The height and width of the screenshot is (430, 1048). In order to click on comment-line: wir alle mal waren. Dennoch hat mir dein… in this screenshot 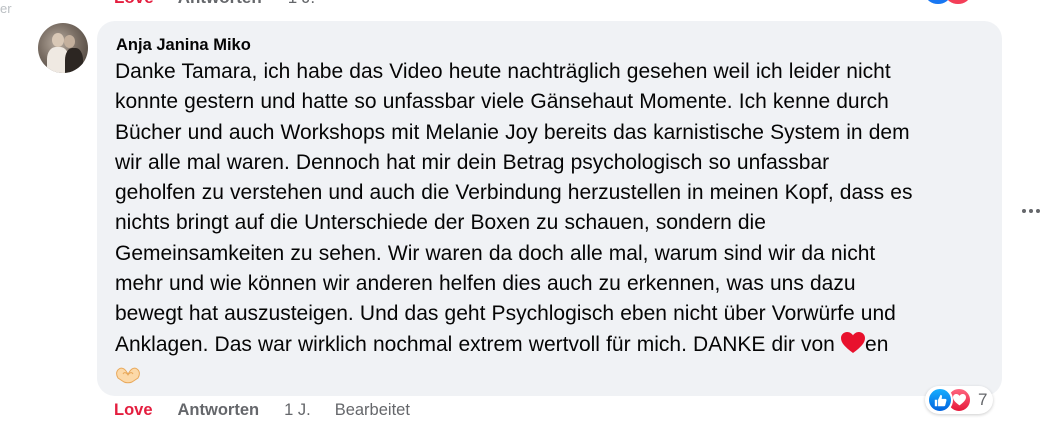, I will do `click(472, 162)`.